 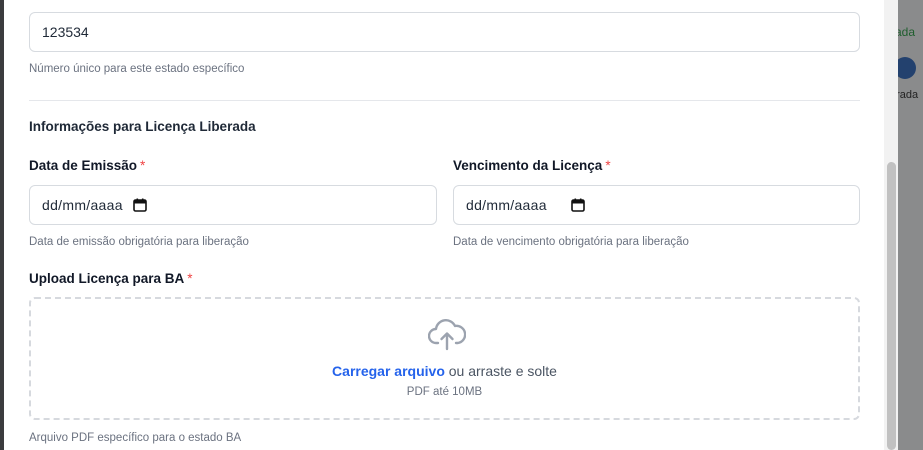 I want to click on expiry-date-input: dd/mm/aaaa, so click(x=656, y=205).